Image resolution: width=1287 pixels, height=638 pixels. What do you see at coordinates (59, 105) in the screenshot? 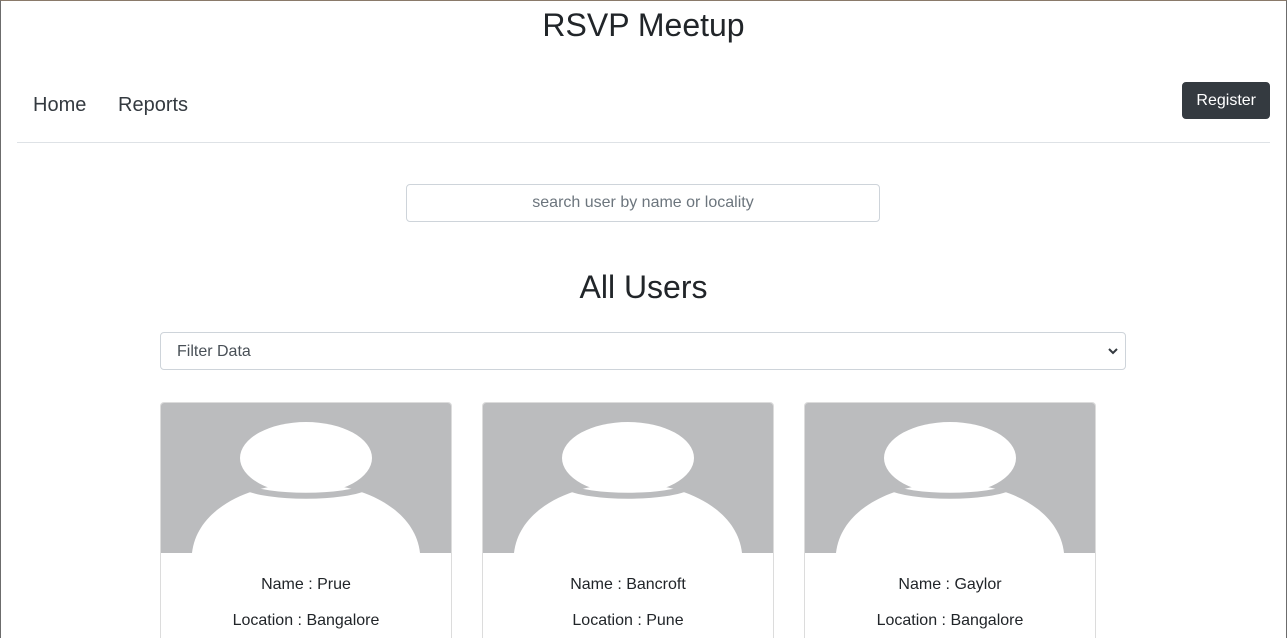
I see `nav-home-link: Home` at bounding box center [59, 105].